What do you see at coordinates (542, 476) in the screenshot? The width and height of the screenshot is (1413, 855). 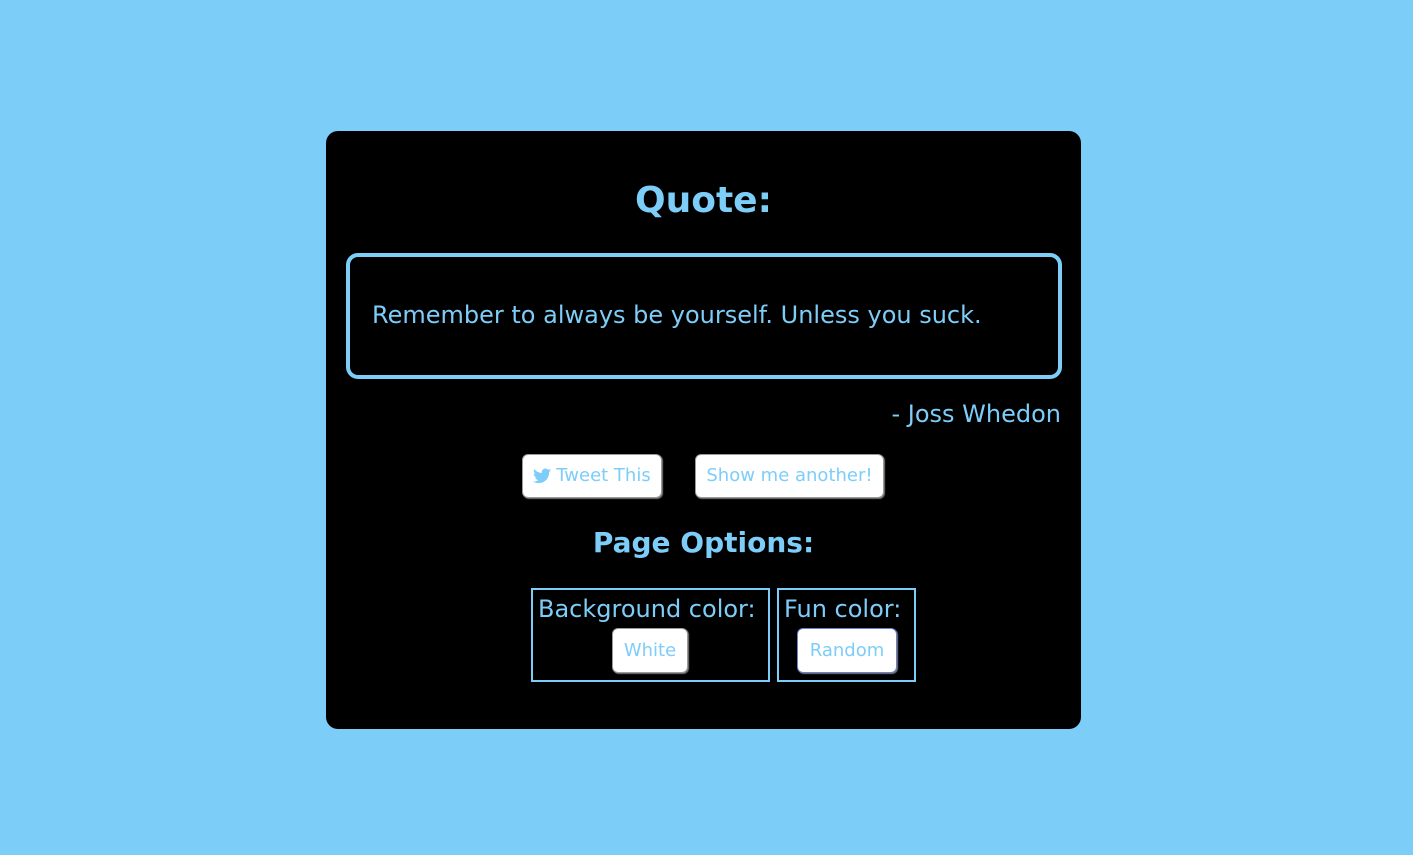 I see `twitter-icon` at bounding box center [542, 476].